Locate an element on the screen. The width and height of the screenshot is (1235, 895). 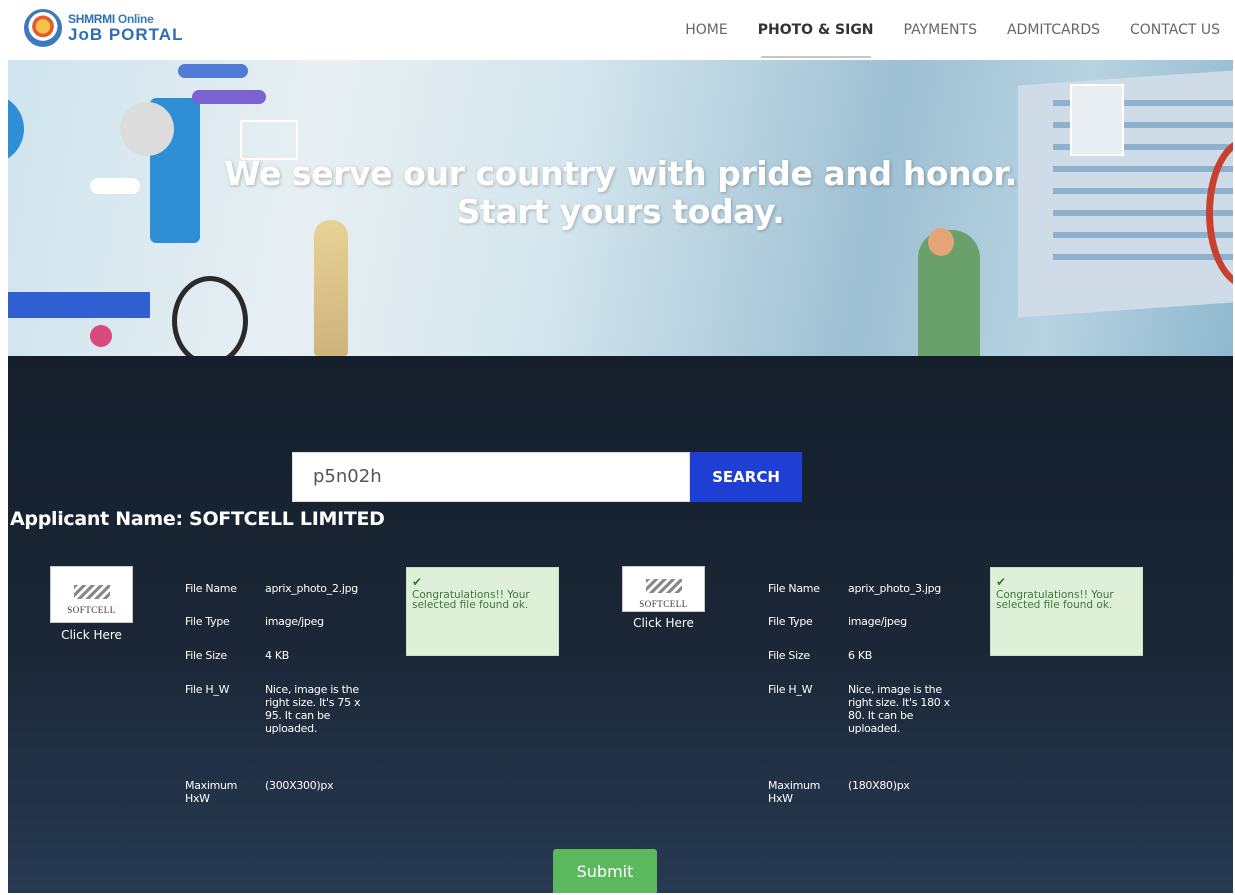
logo-line1-b: Online is located at coordinates (135, 19).